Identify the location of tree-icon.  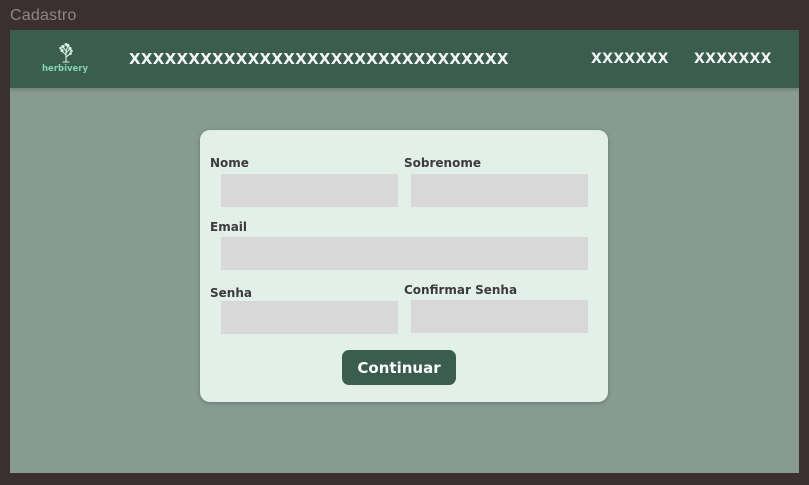
(66, 53).